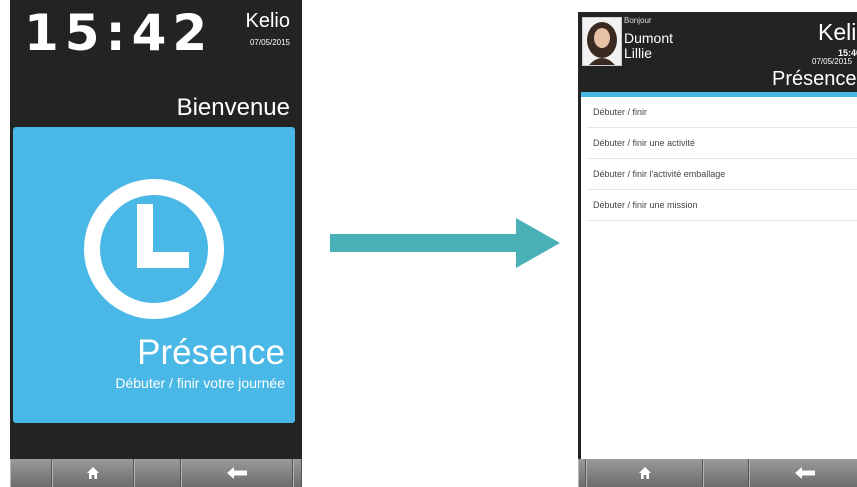 Image resolution: width=857 pixels, height=487 pixels. I want to click on menu-item-start-finish: Débuter / finir, so click(722, 112).